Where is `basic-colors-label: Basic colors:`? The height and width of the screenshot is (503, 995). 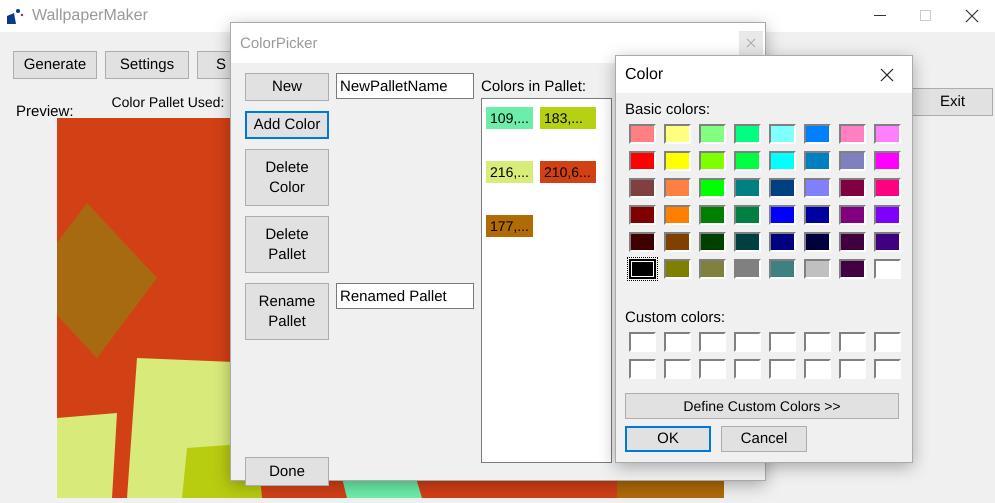
basic-colors-label: Basic colors: is located at coordinates (668, 109).